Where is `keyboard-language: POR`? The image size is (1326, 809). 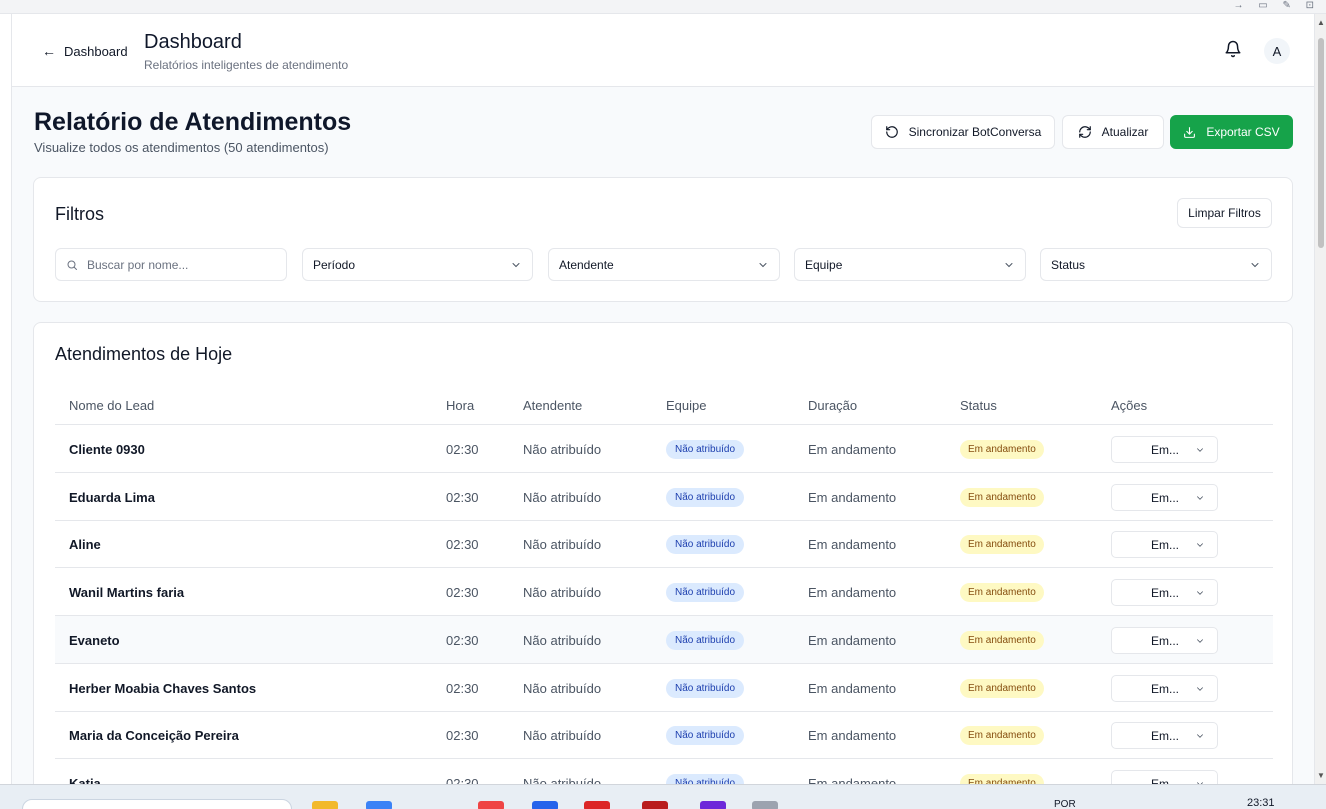
keyboard-language: POR is located at coordinates (1065, 804).